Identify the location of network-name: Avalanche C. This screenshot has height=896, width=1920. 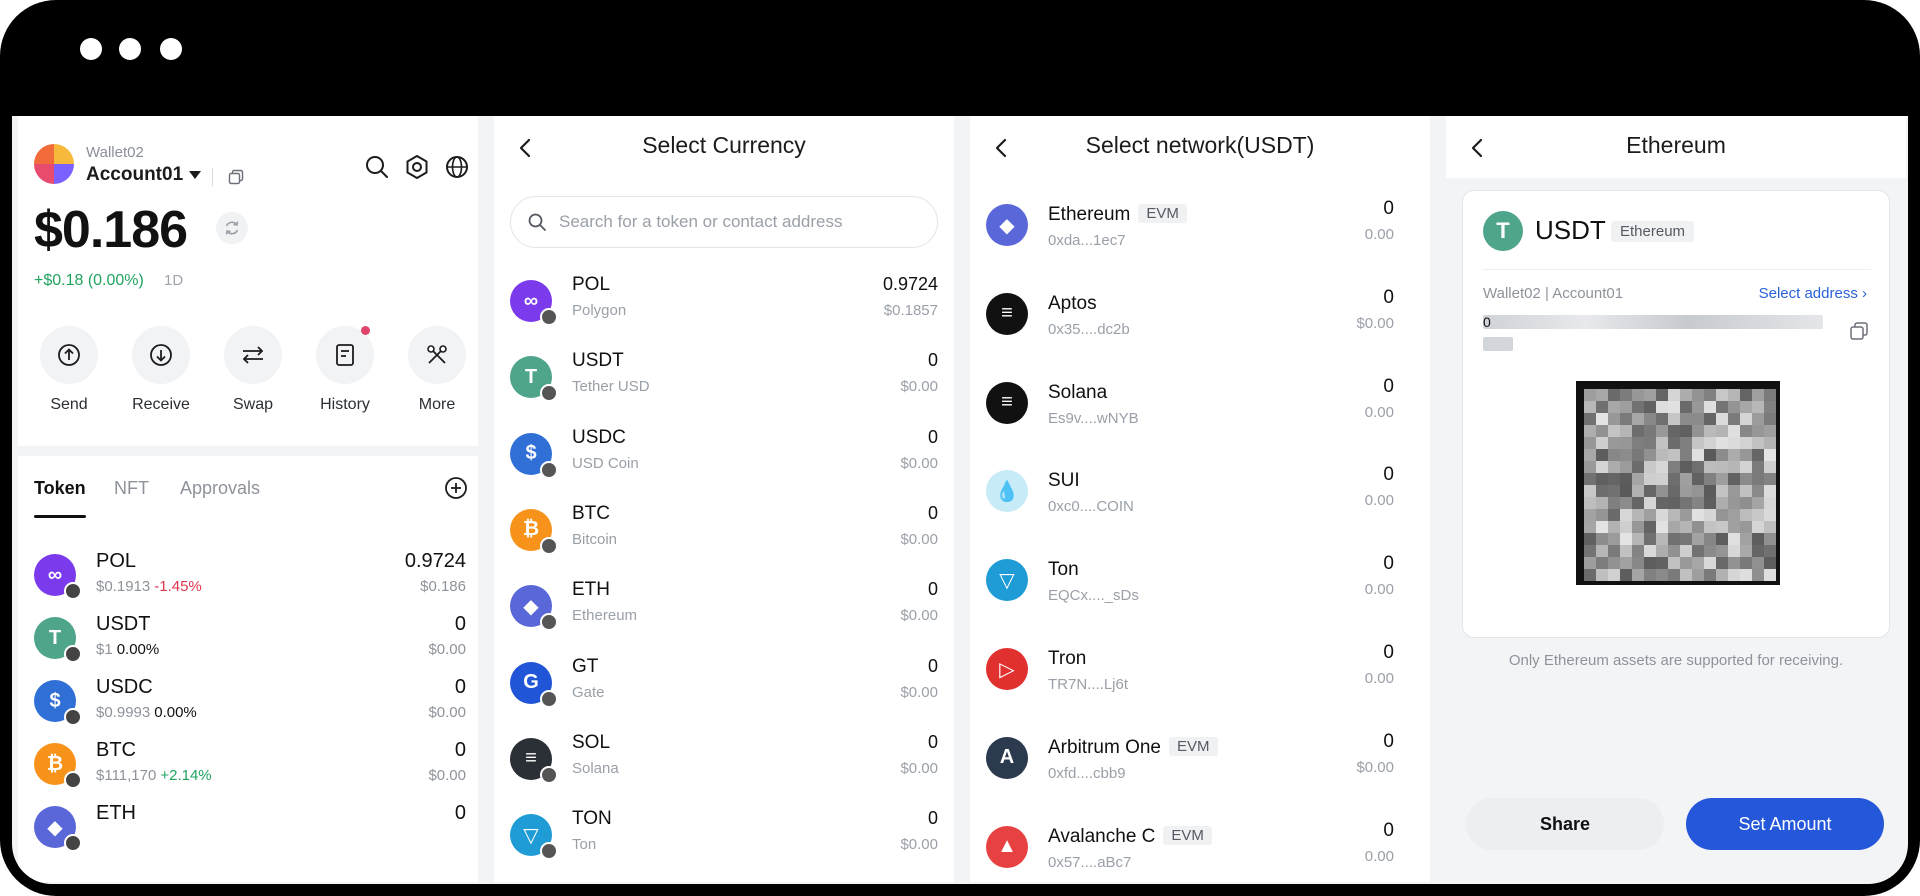
(1102, 836).